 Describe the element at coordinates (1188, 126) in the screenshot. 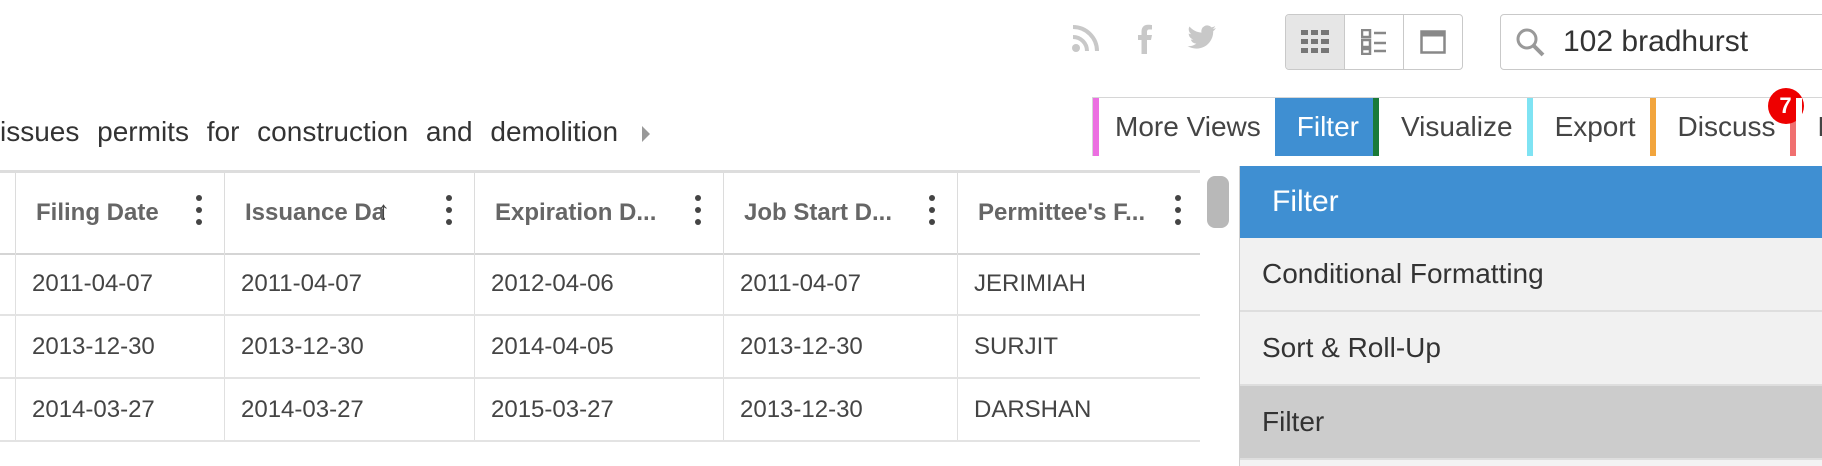

I see `tab-label: More Views` at that location.